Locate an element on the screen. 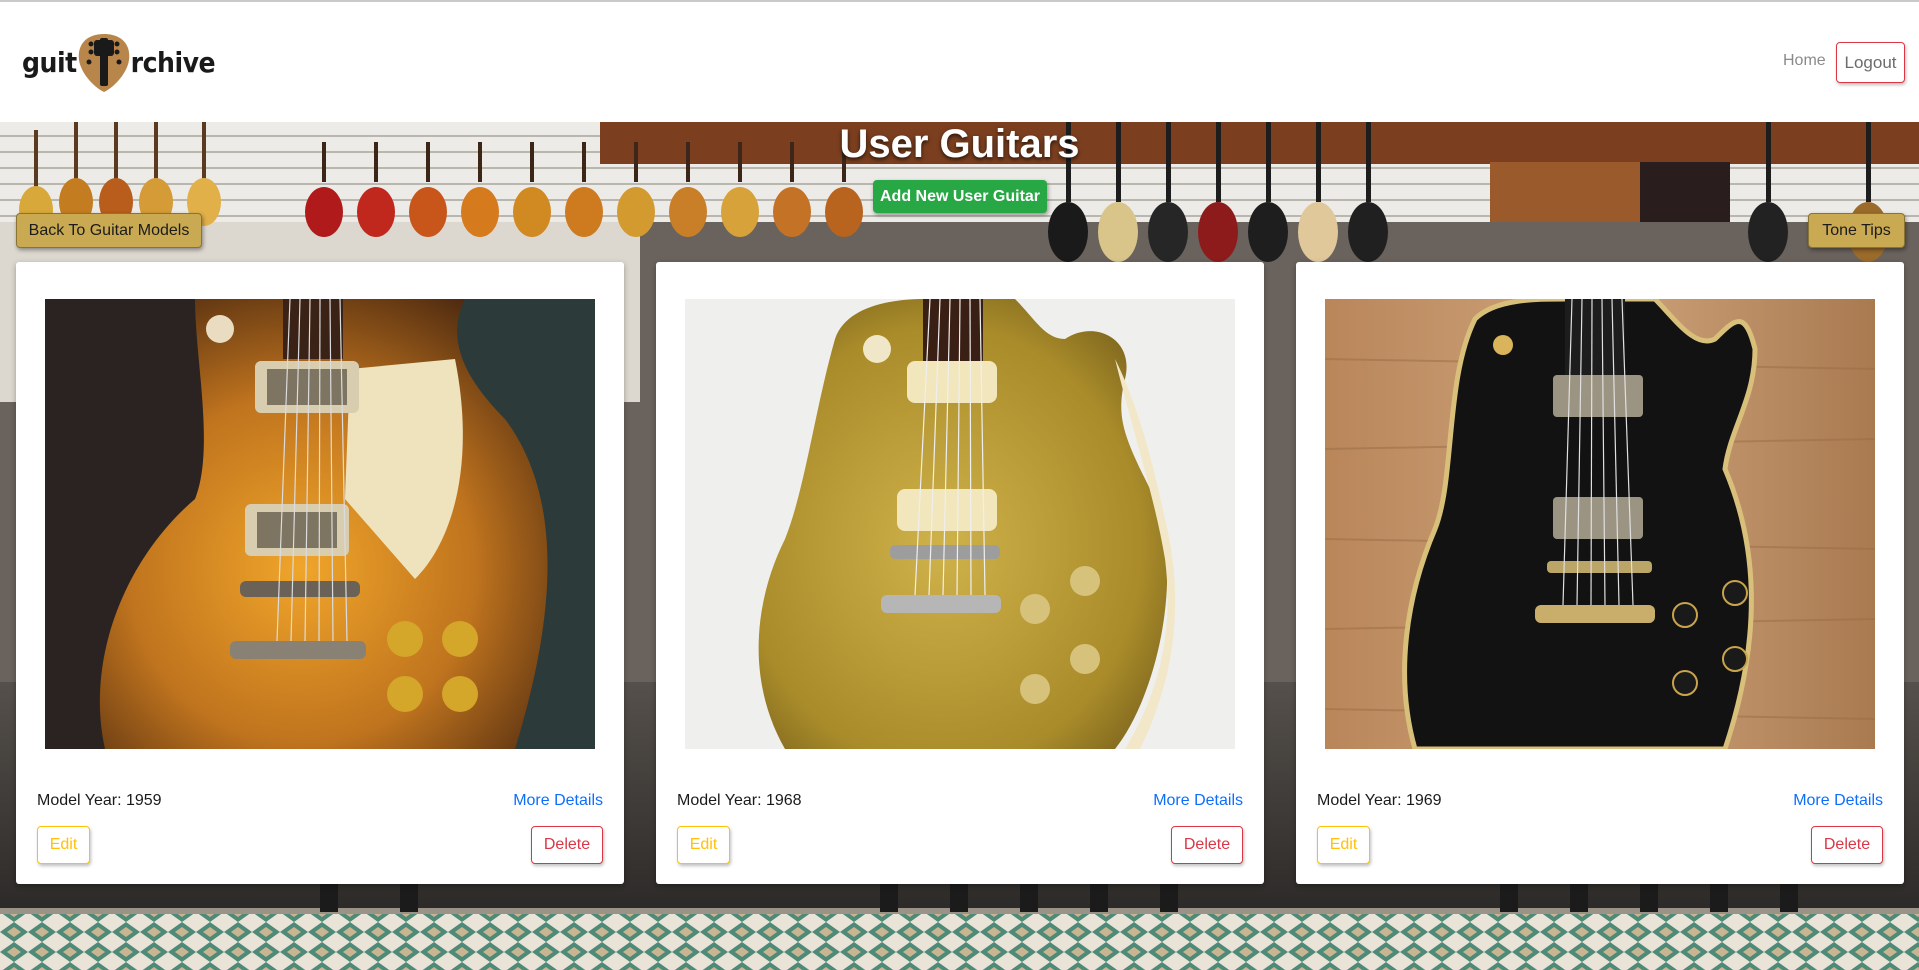 The image size is (1919, 970). model-year: Model Year: 1968 is located at coordinates (739, 800).